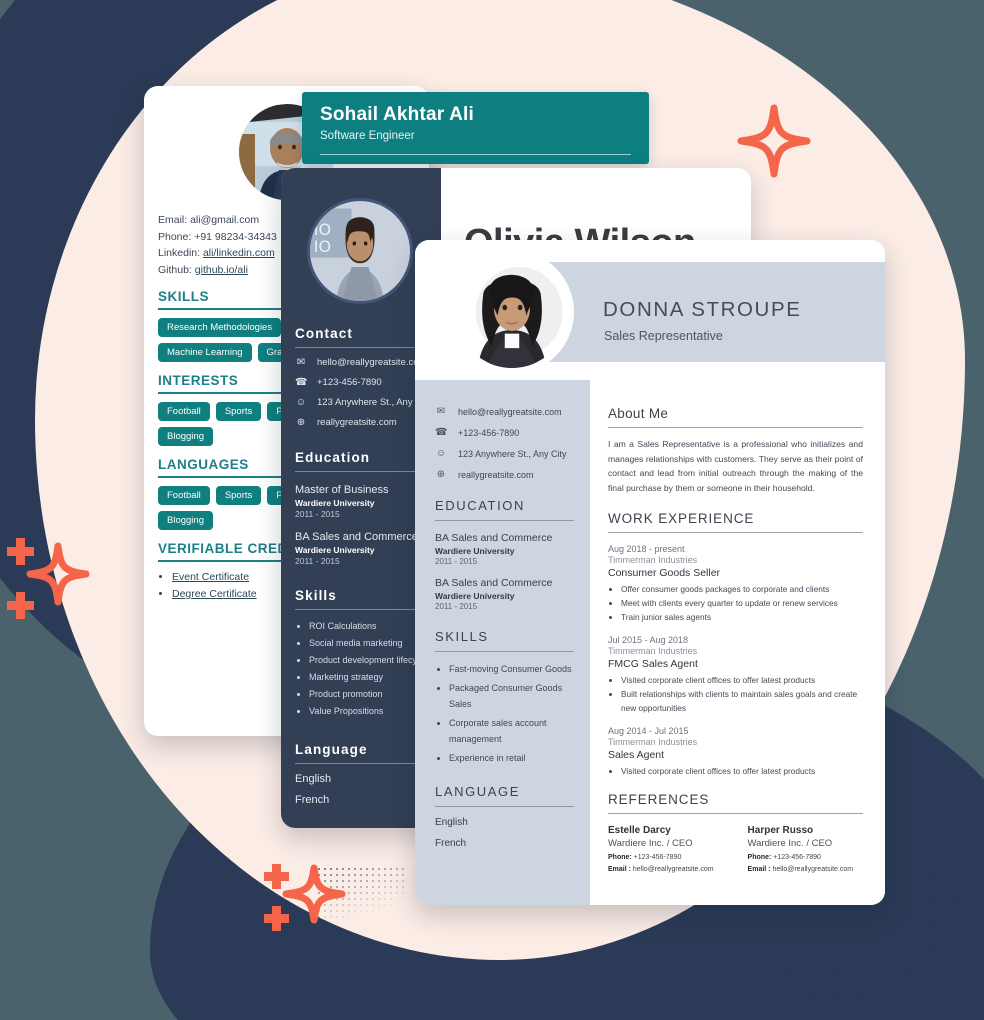 The image size is (984, 1020). What do you see at coordinates (780, 830) in the screenshot?
I see `reference-name: Harper Russo` at bounding box center [780, 830].